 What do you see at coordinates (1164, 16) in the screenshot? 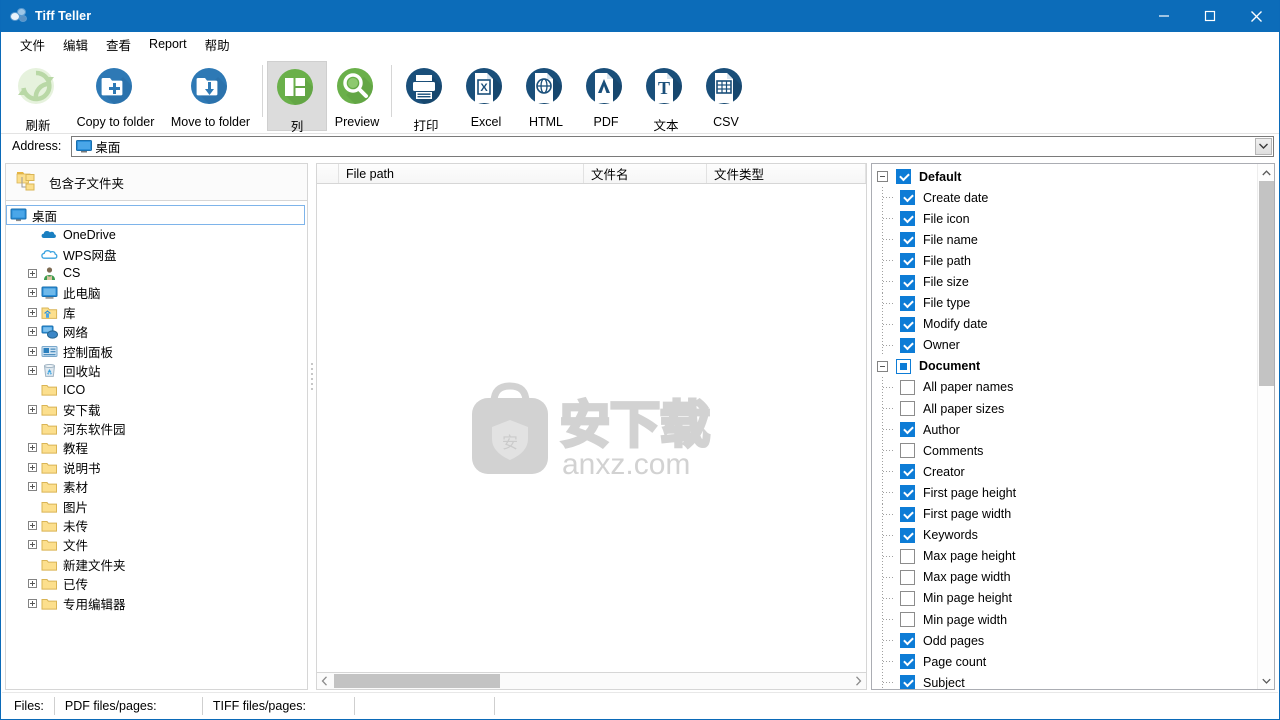
I see `minimize-icon` at bounding box center [1164, 16].